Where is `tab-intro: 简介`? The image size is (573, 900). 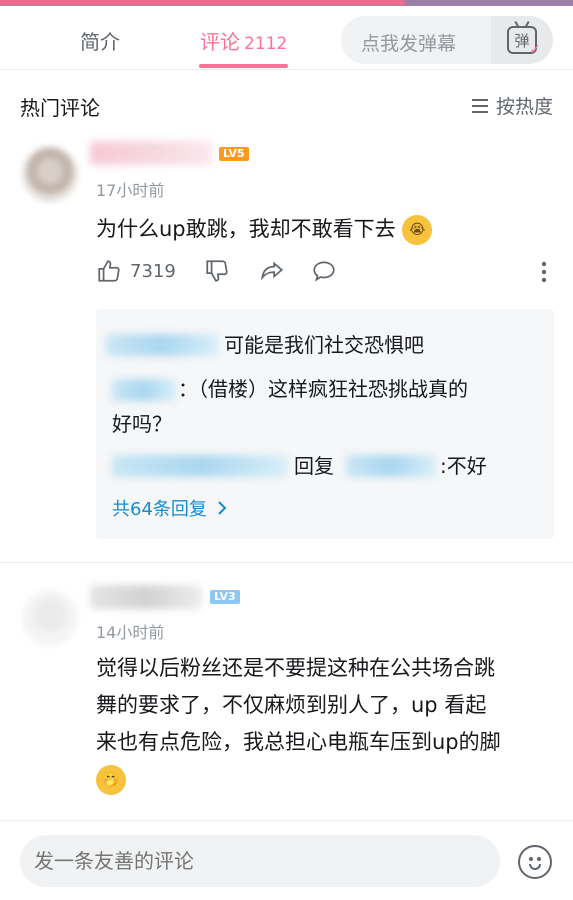 tab-intro: 简介 is located at coordinates (100, 40).